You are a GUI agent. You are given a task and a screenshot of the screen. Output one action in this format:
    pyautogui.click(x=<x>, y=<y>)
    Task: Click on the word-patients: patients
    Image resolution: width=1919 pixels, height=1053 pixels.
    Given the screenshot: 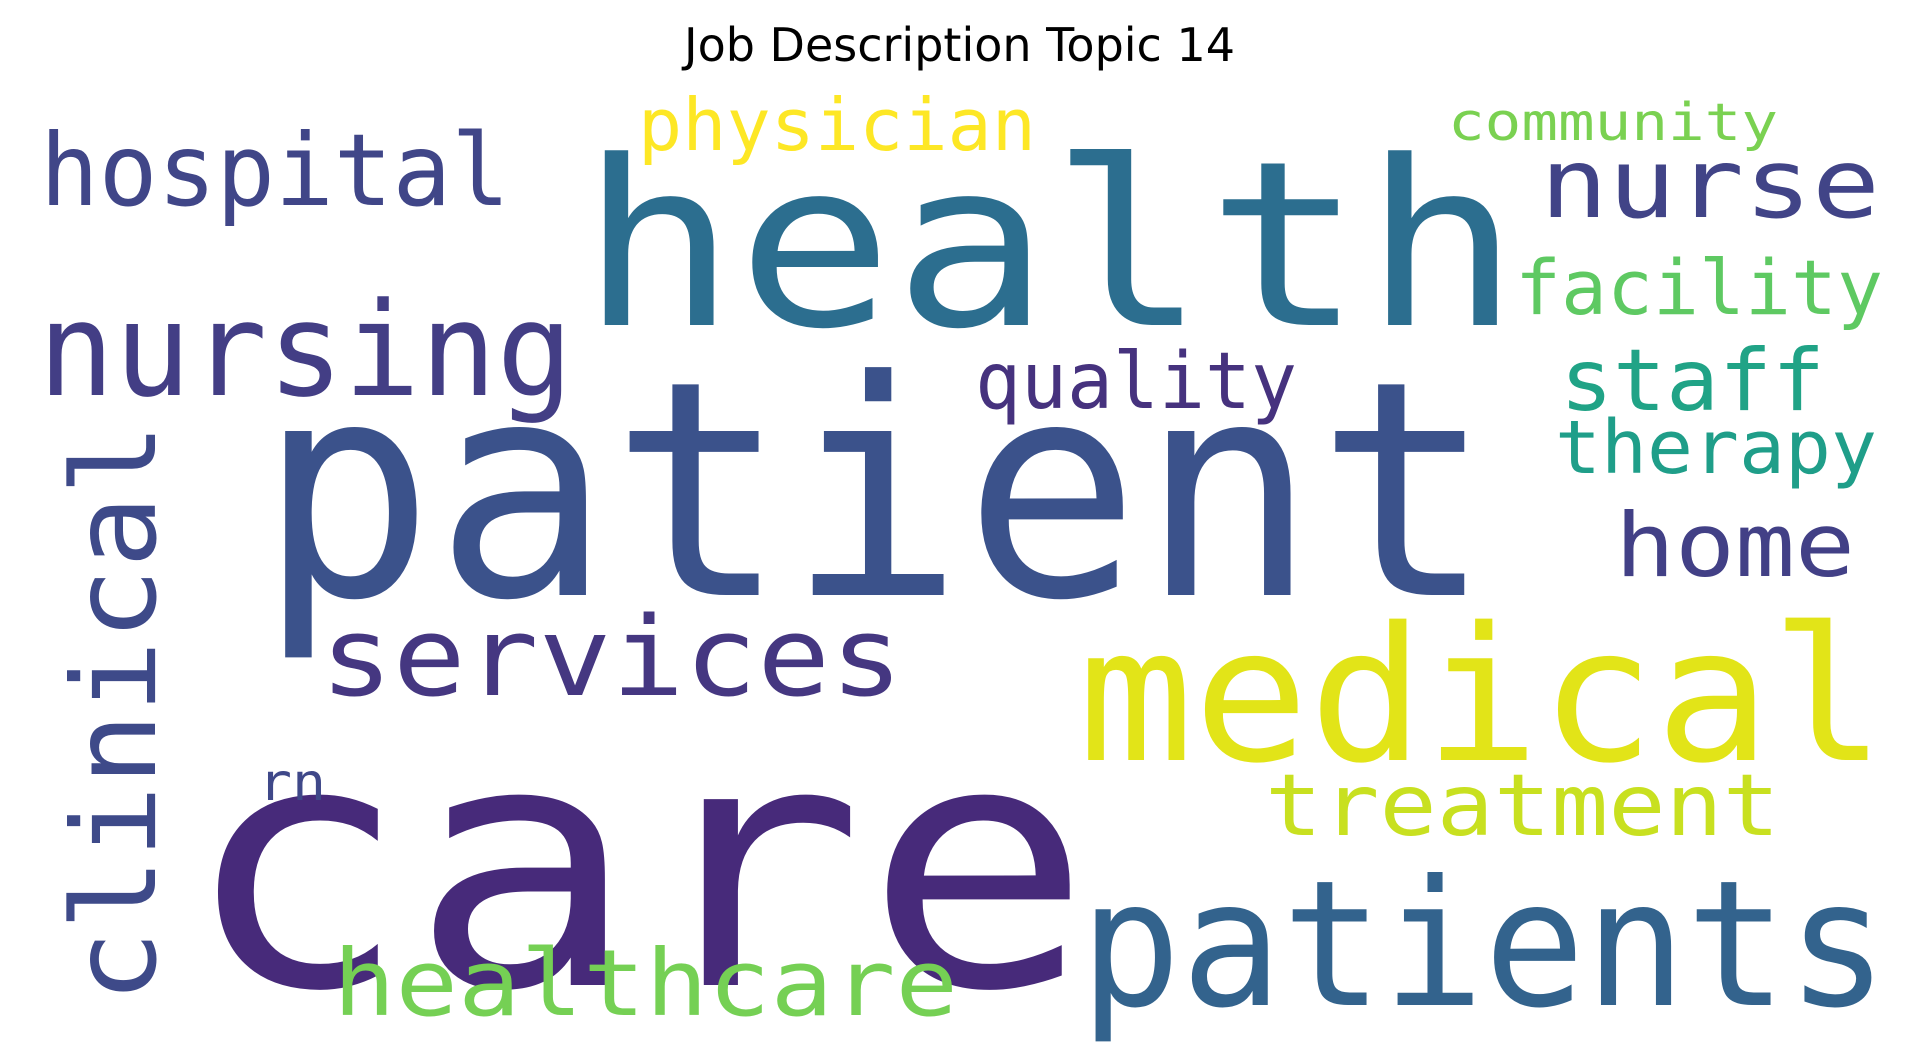 What is the action you would take?
    pyautogui.click(x=1484, y=945)
    